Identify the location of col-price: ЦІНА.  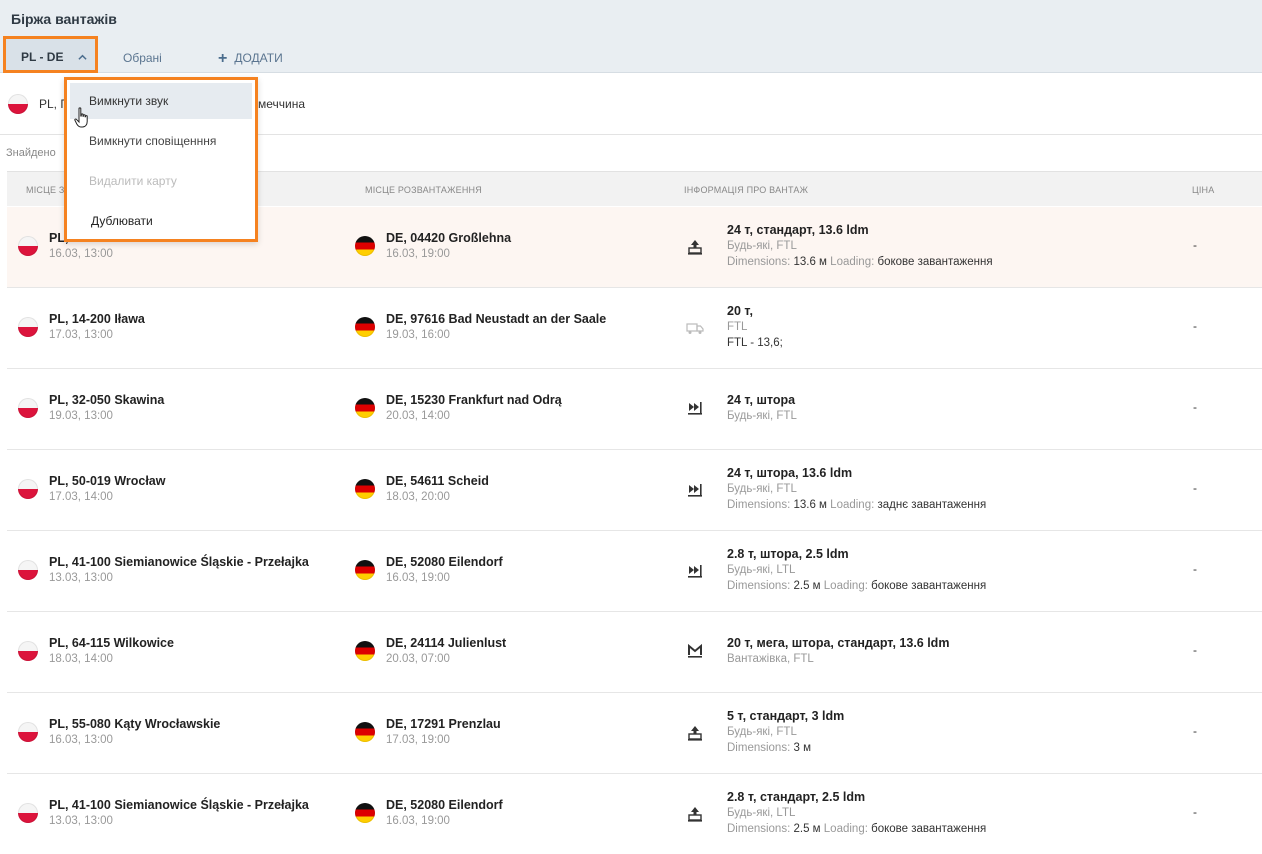
(1203, 190).